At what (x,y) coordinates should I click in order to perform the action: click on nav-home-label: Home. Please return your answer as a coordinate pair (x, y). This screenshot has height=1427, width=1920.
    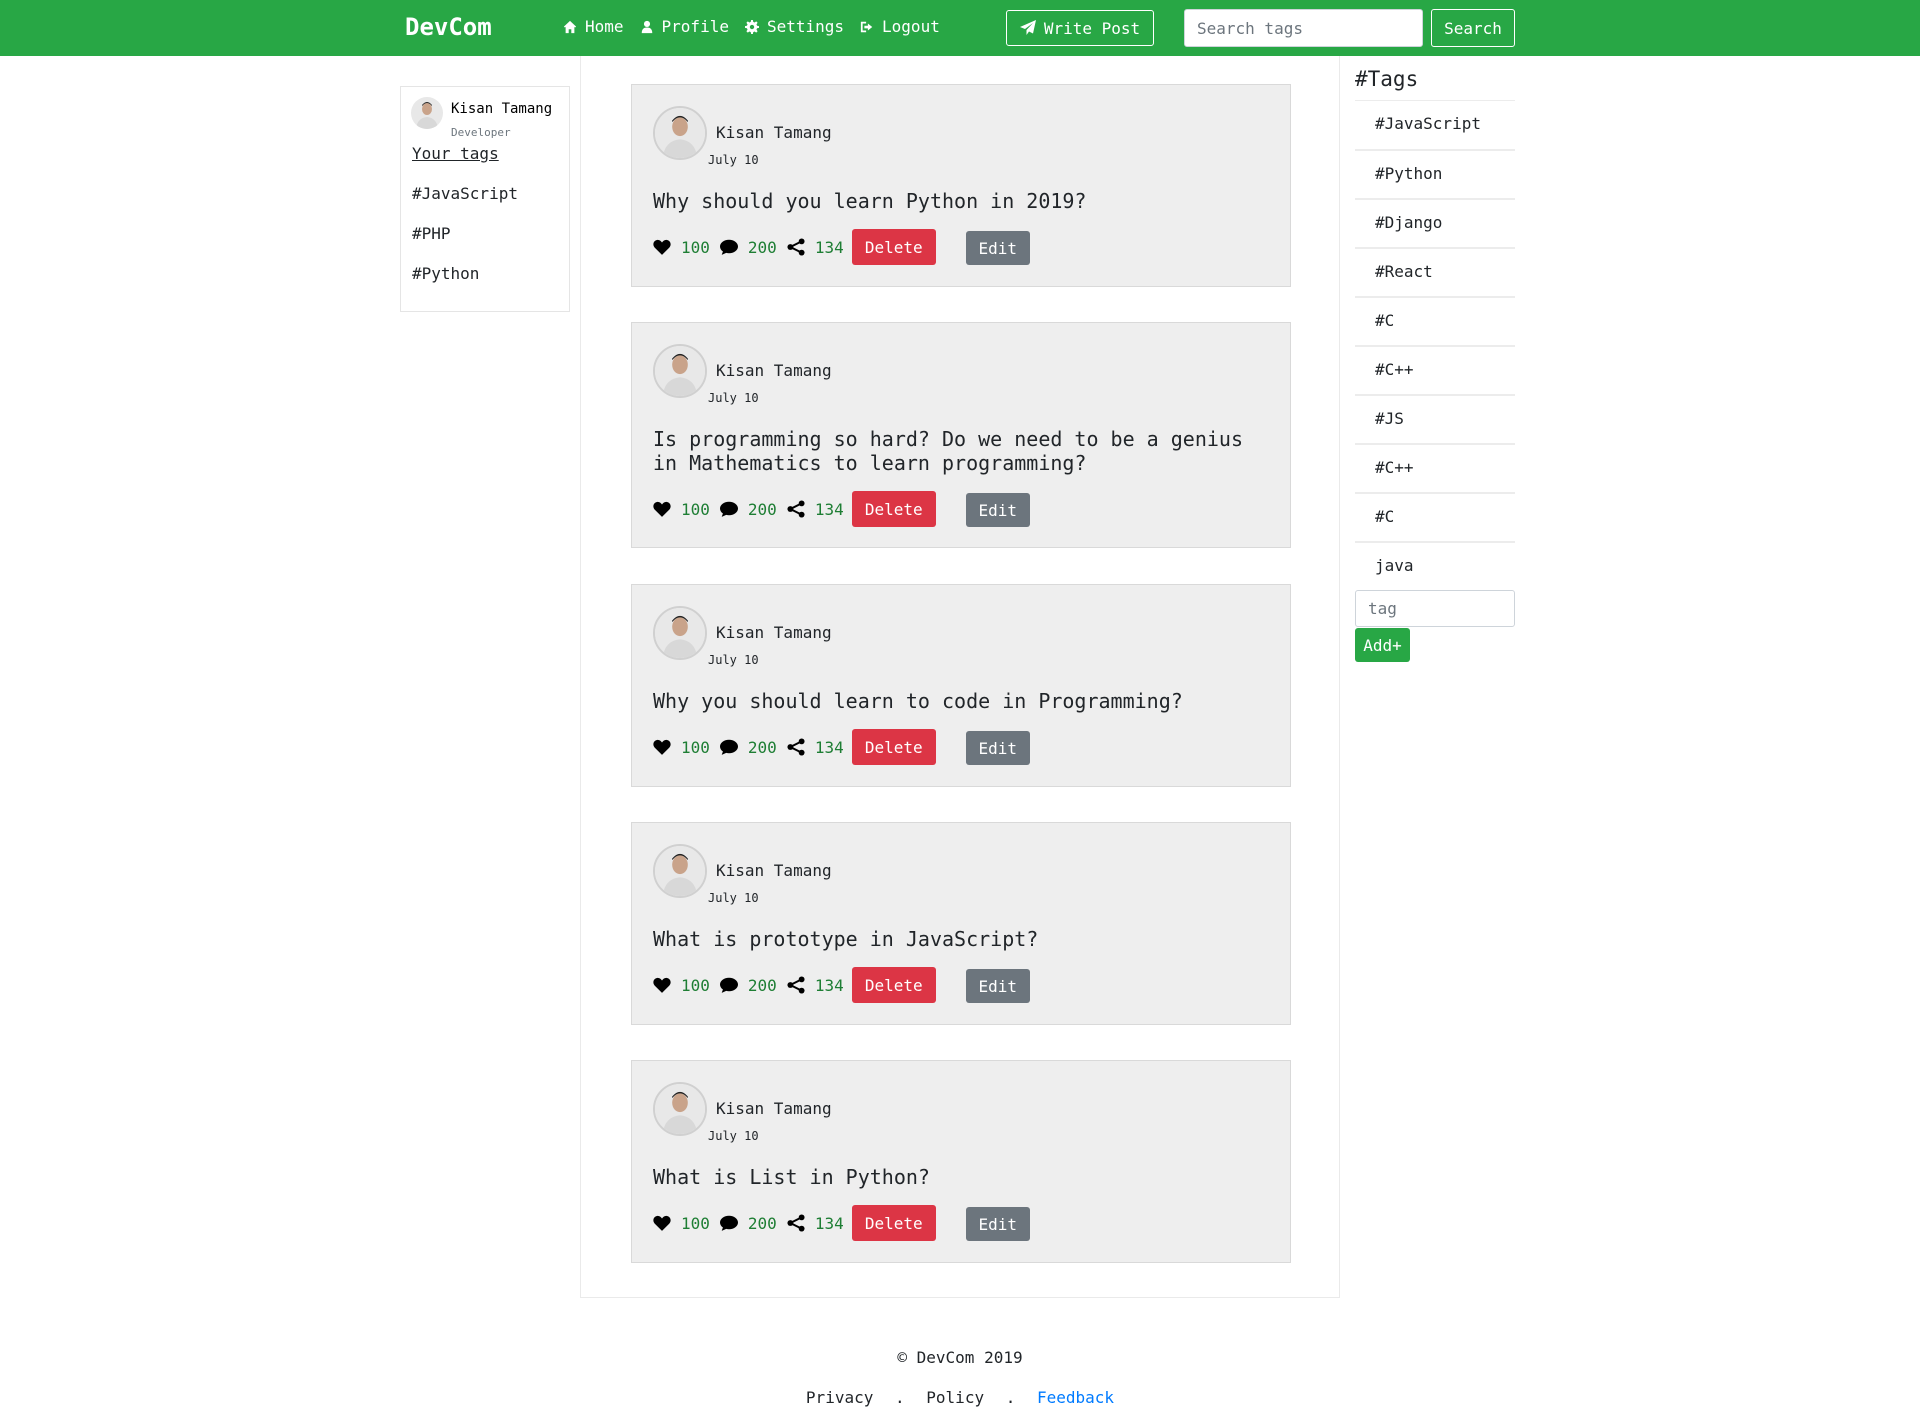
    Looking at the image, I should click on (604, 26).